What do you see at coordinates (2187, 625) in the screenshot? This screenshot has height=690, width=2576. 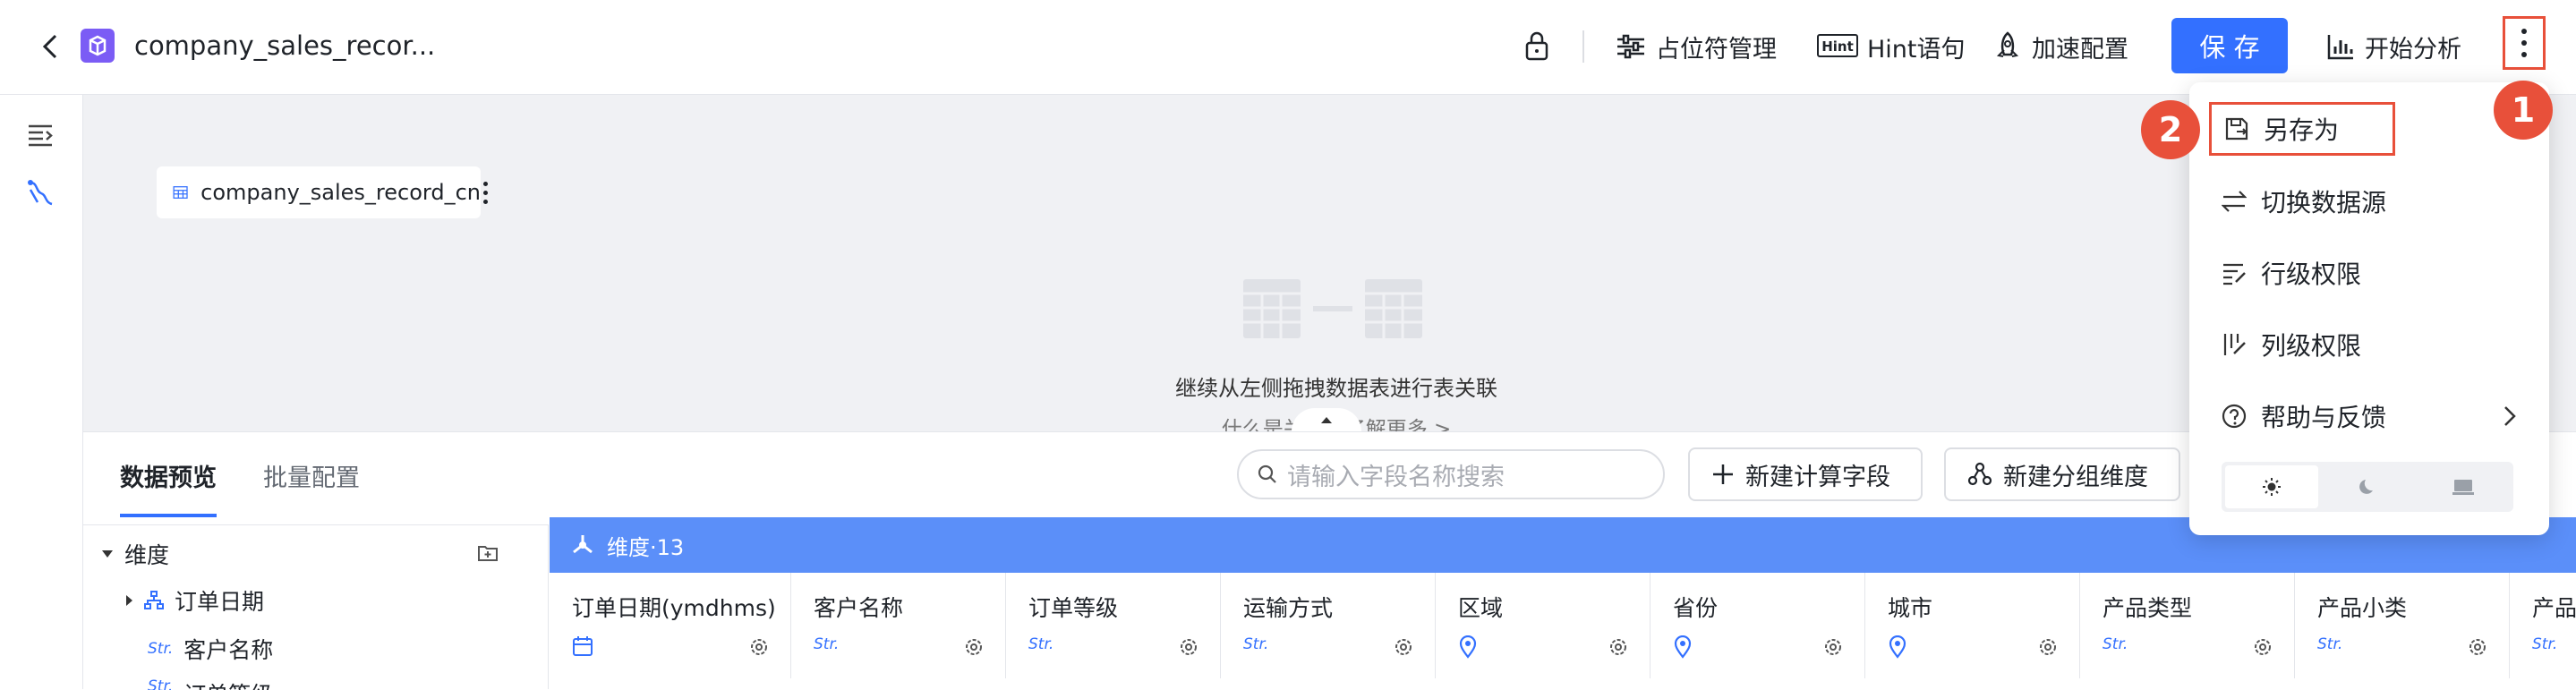 I see `column-product-type: 产品类型 Str.` at bounding box center [2187, 625].